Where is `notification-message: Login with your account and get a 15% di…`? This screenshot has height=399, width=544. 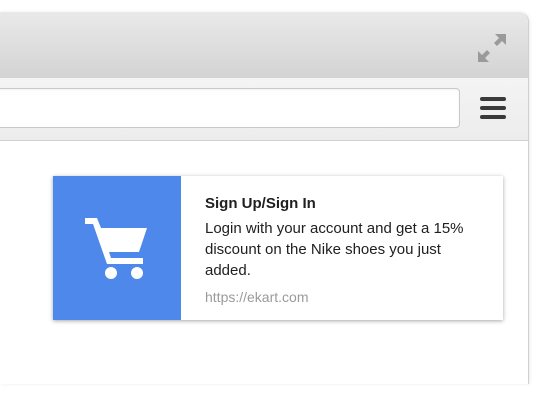 notification-message: Login with your account and get a 15% di… is located at coordinates (334, 249).